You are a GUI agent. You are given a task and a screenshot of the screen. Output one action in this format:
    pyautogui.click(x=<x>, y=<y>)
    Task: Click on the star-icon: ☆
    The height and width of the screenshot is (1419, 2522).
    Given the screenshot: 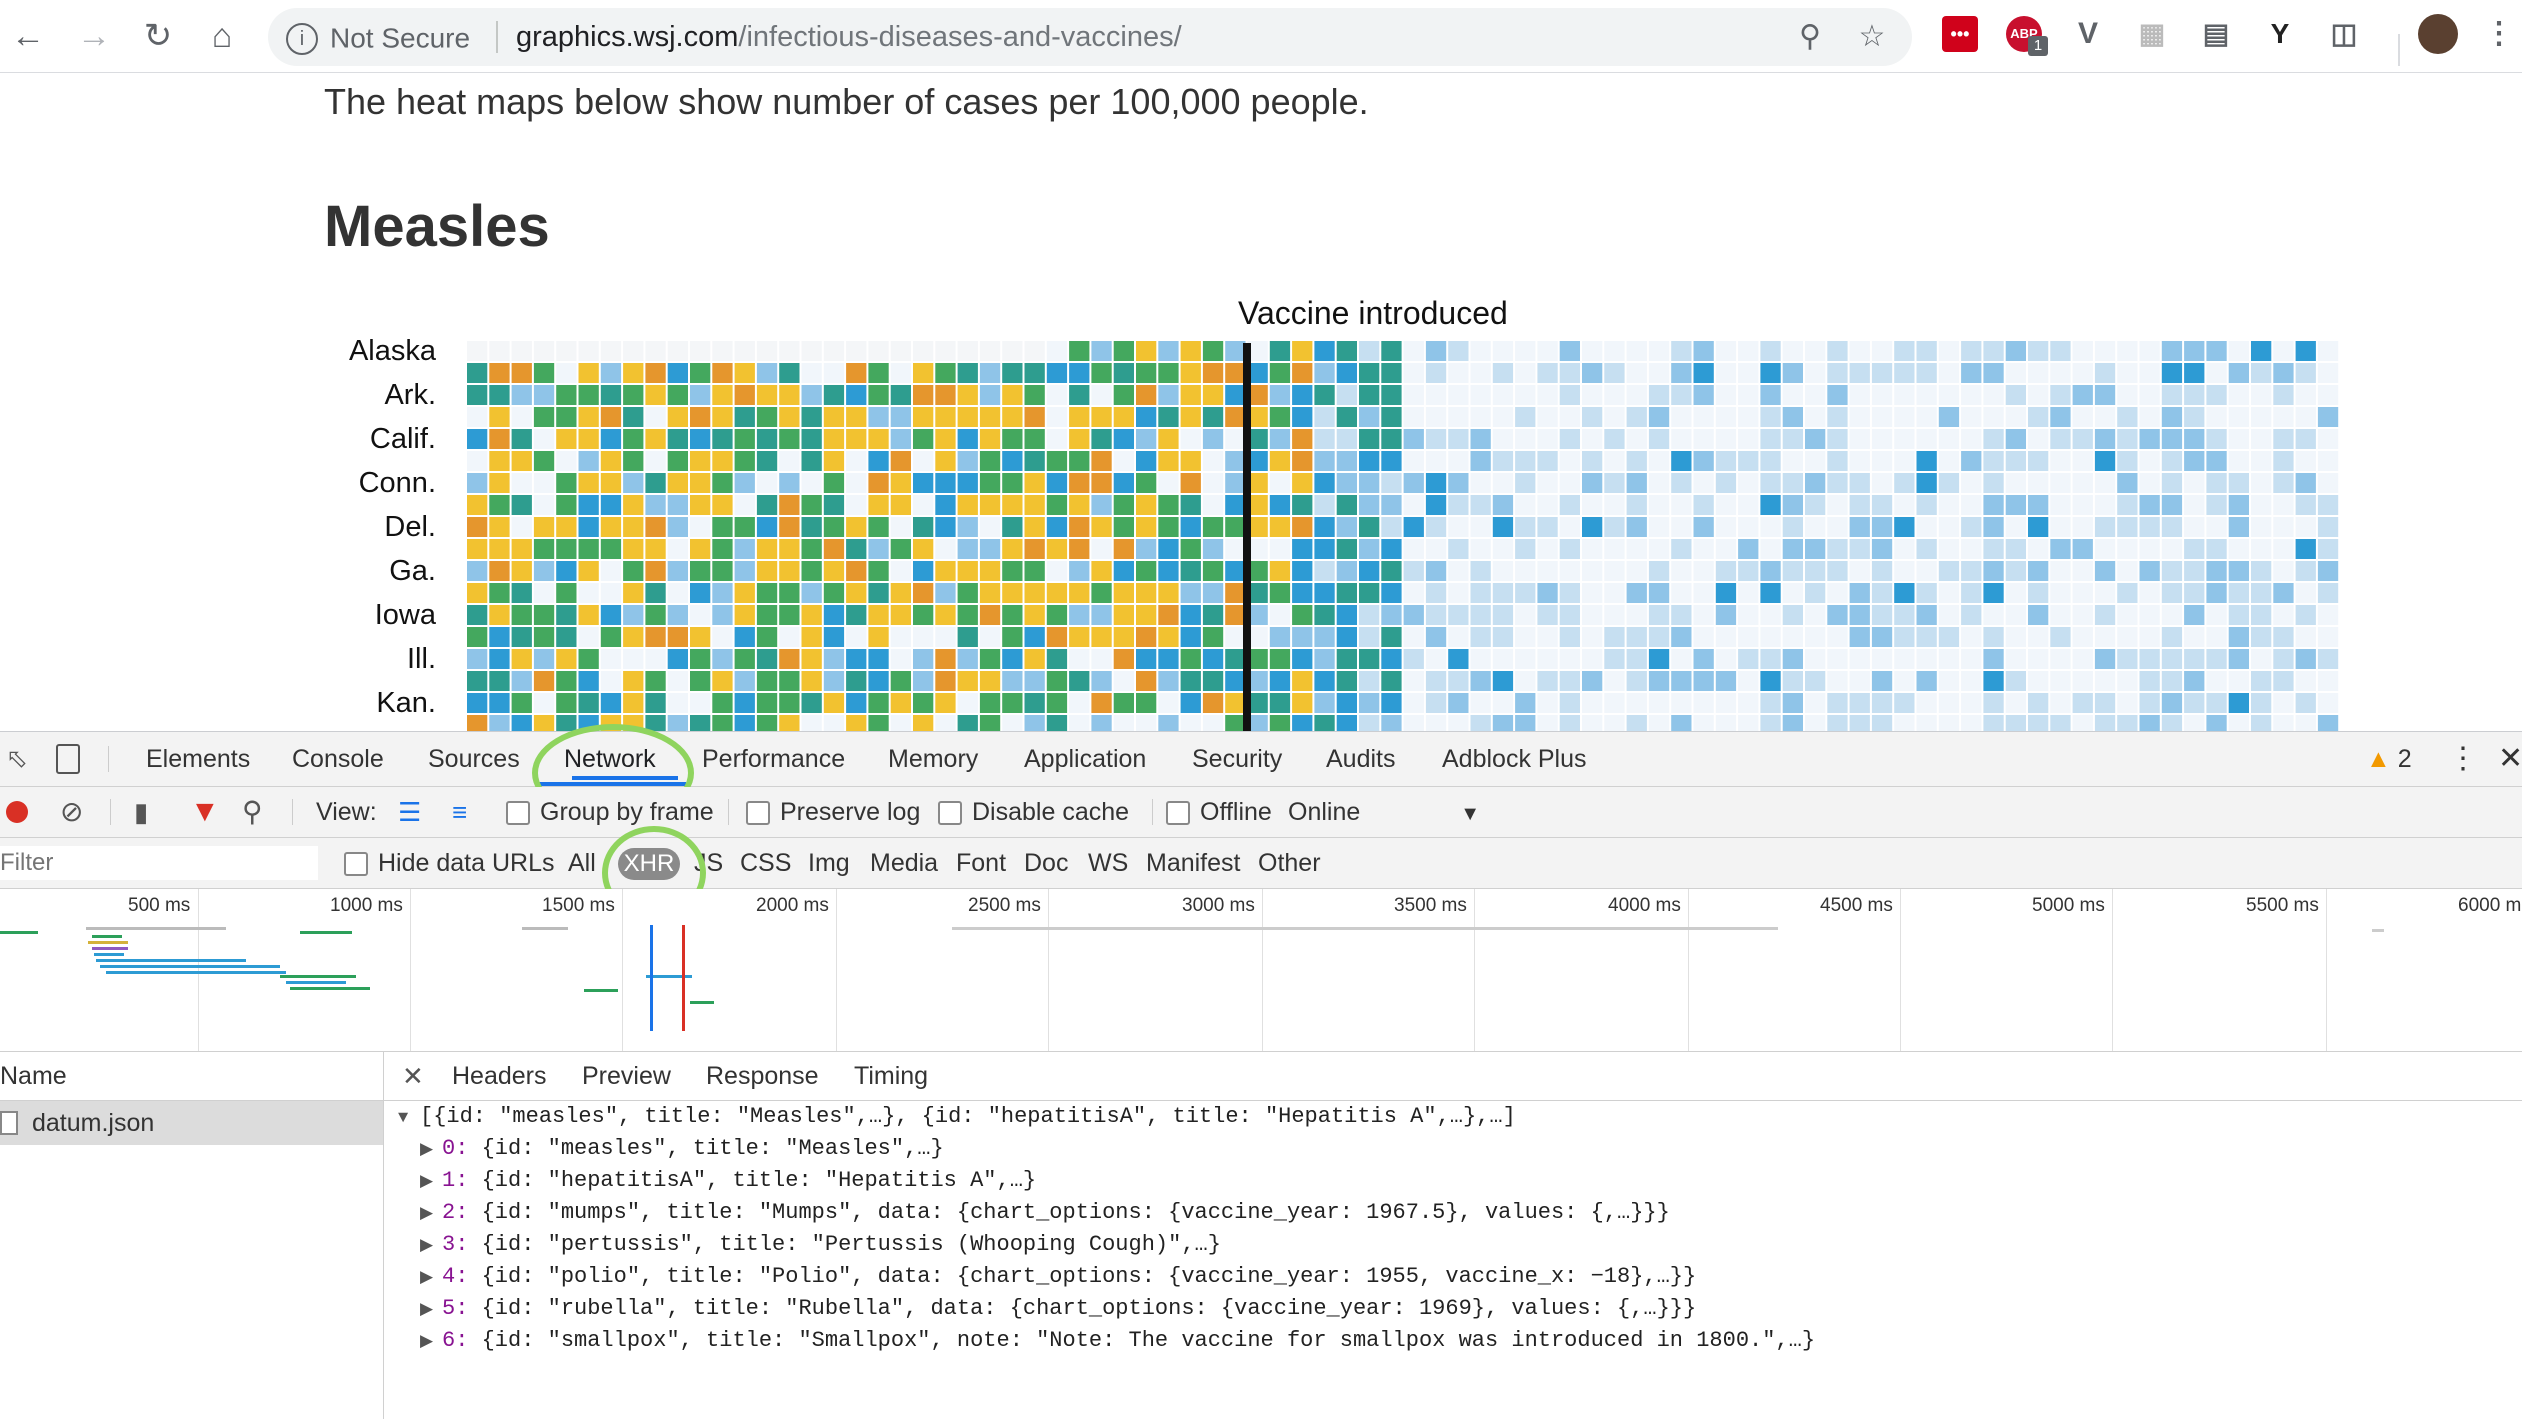 What is the action you would take?
    pyautogui.click(x=1872, y=37)
    